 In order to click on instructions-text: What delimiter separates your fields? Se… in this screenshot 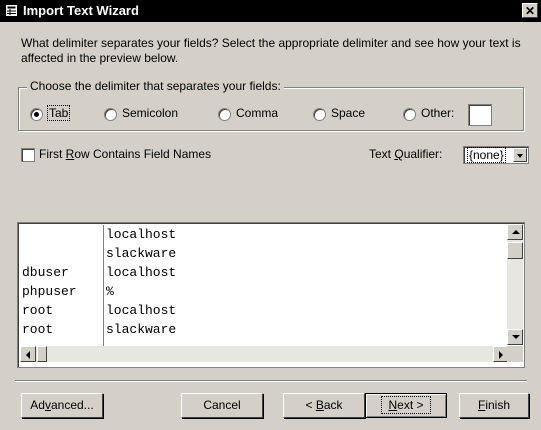, I will do `click(271, 50)`.